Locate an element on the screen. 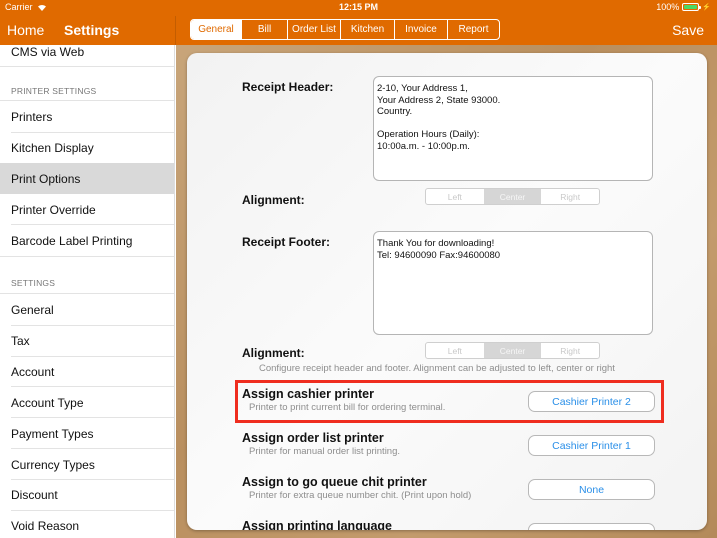 This screenshot has width=717, height=538. cashier-printer-select: Cashier Printer 2 is located at coordinates (591, 401).